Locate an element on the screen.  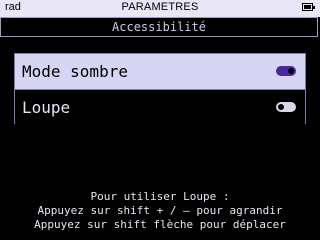
setting-label: Loupe is located at coordinates (46, 107).